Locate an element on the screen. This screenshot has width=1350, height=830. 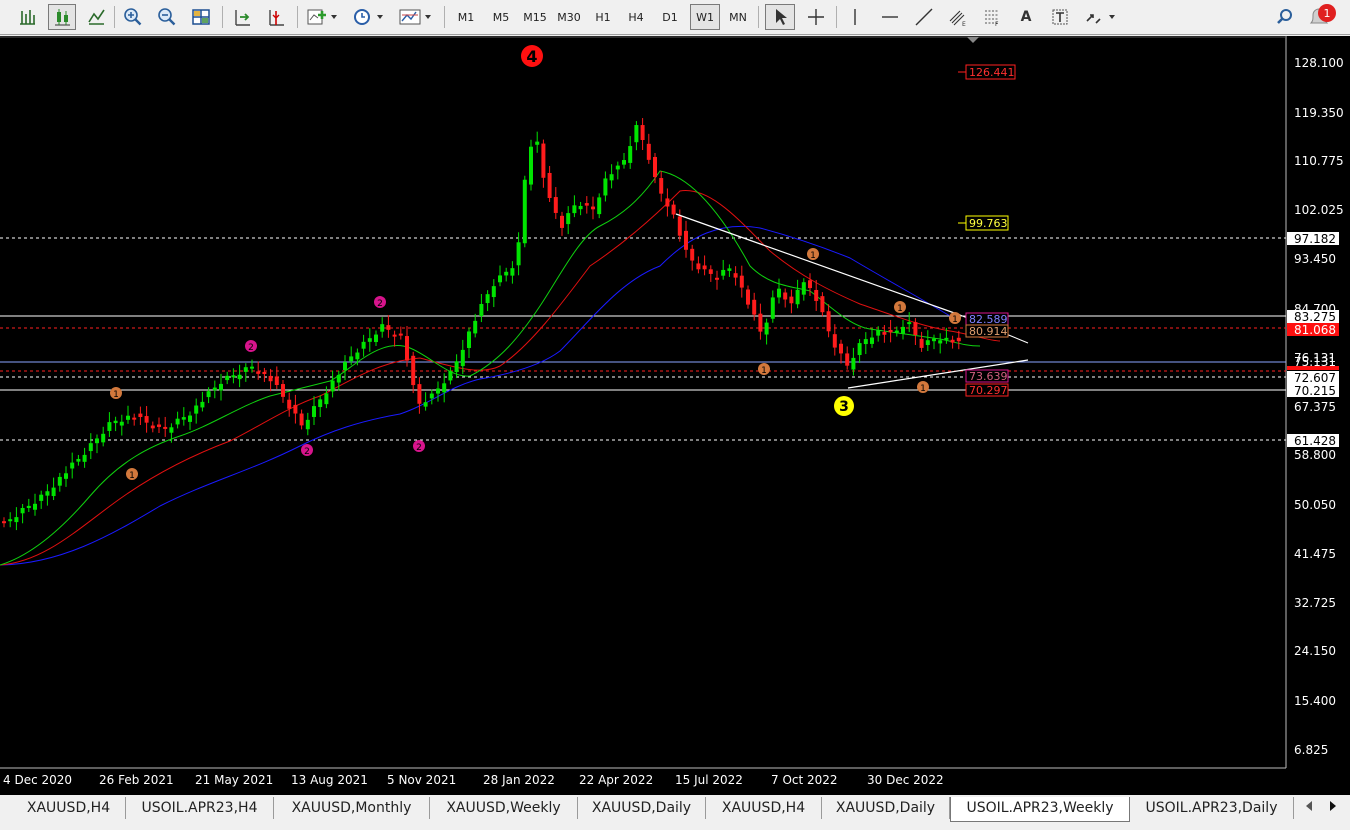
indicators-dropdown is located at coordinates (323, 17).